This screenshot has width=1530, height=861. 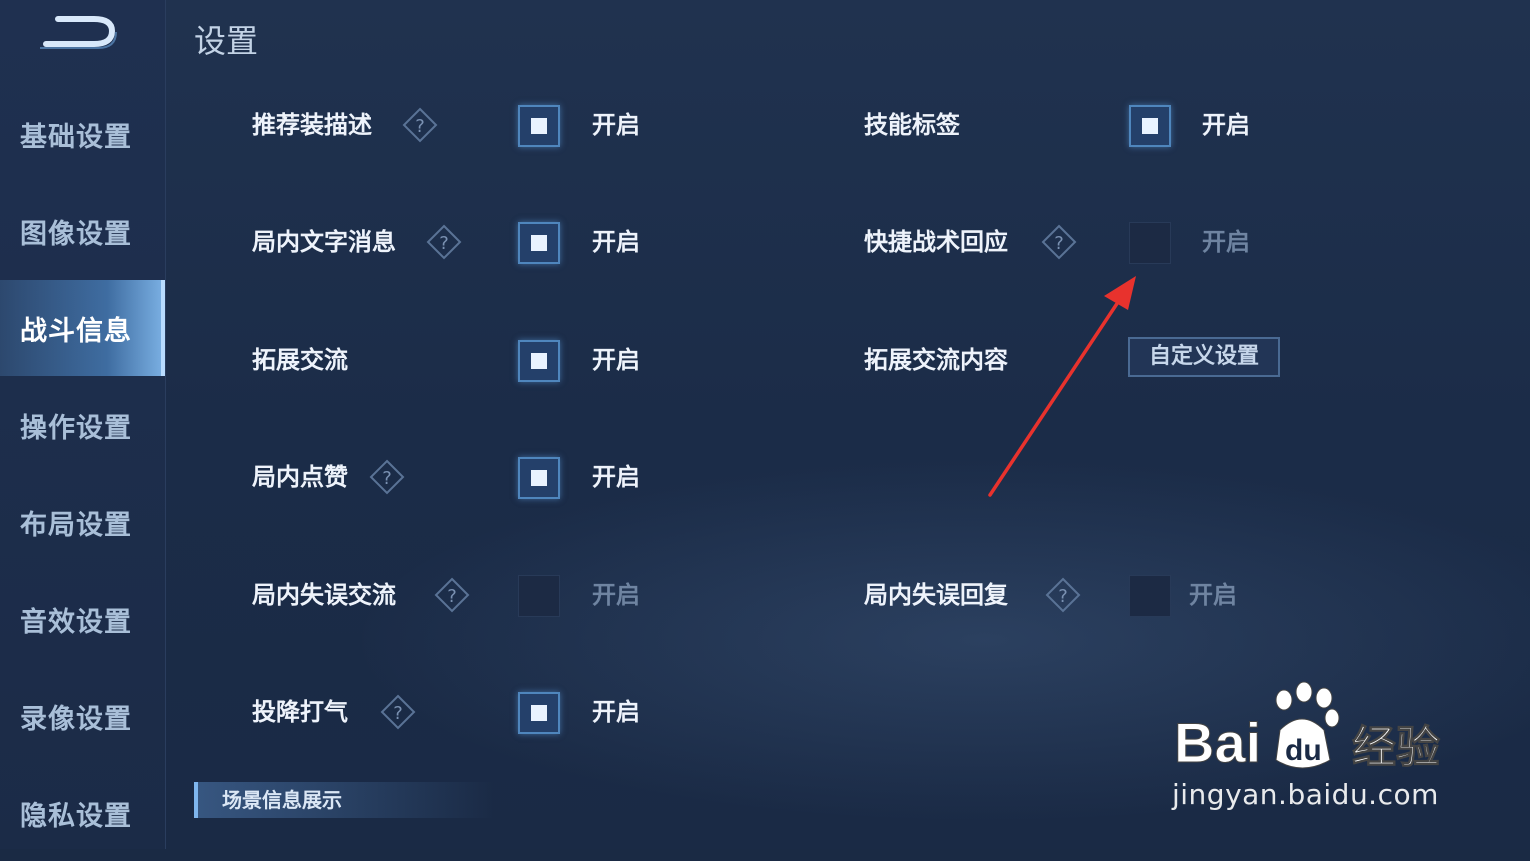 I want to click on sidebar-item-layout: 布局设置, so click(x=82, y=522).